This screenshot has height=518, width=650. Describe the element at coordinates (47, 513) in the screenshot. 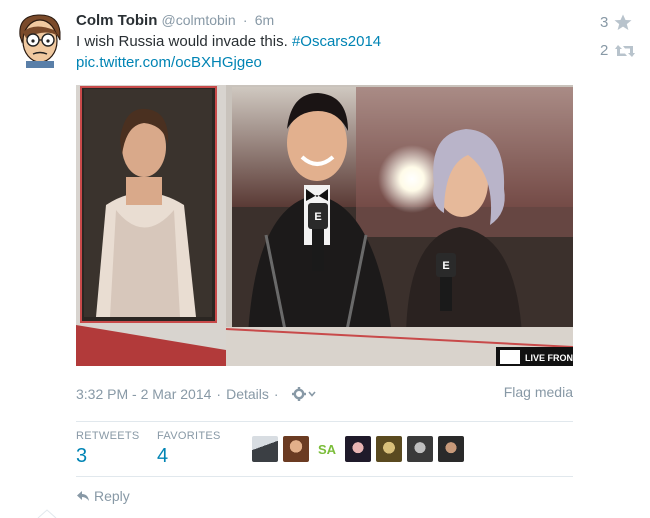

I see `caret-up-icon` at that location.